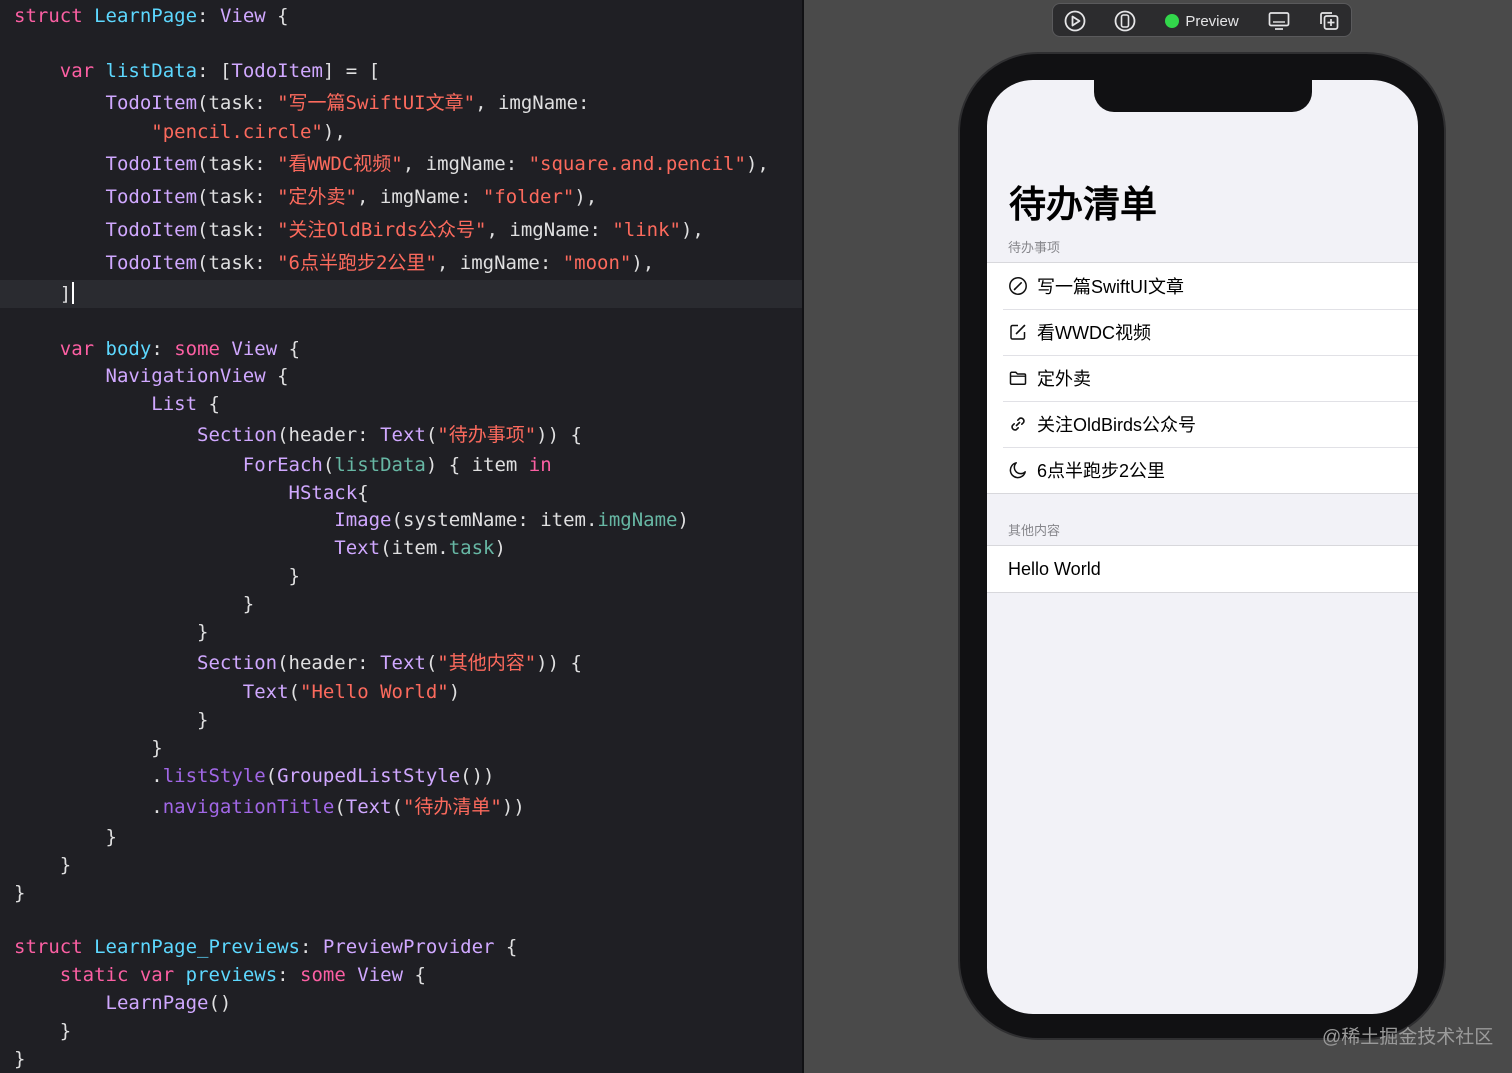 This screenshot has height=1073, width=1512. I want to click on code-line: ForEach(listData) { item in, so click(283, 465).